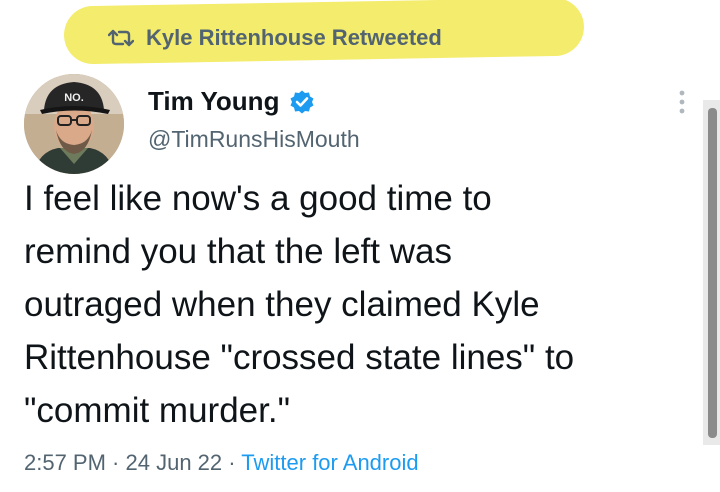  I want to click on display-name: Tim Young, so click(213, 101).